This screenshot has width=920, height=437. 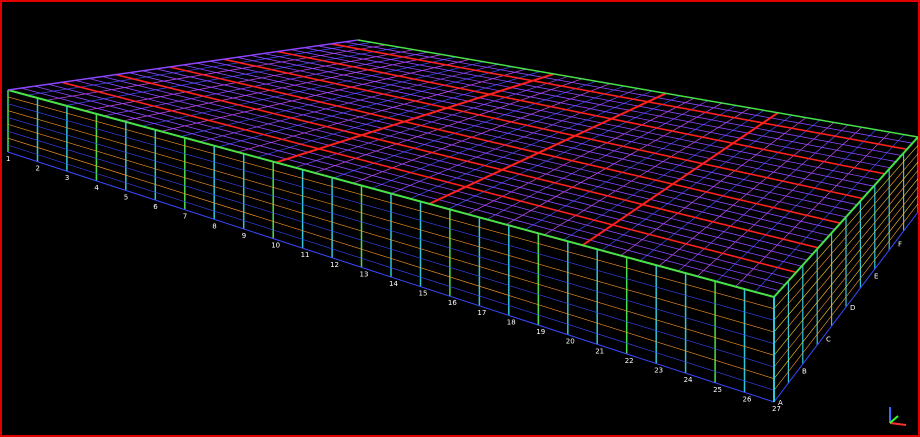 I want to click on grid-label: 19, so click(x=540, y=332).